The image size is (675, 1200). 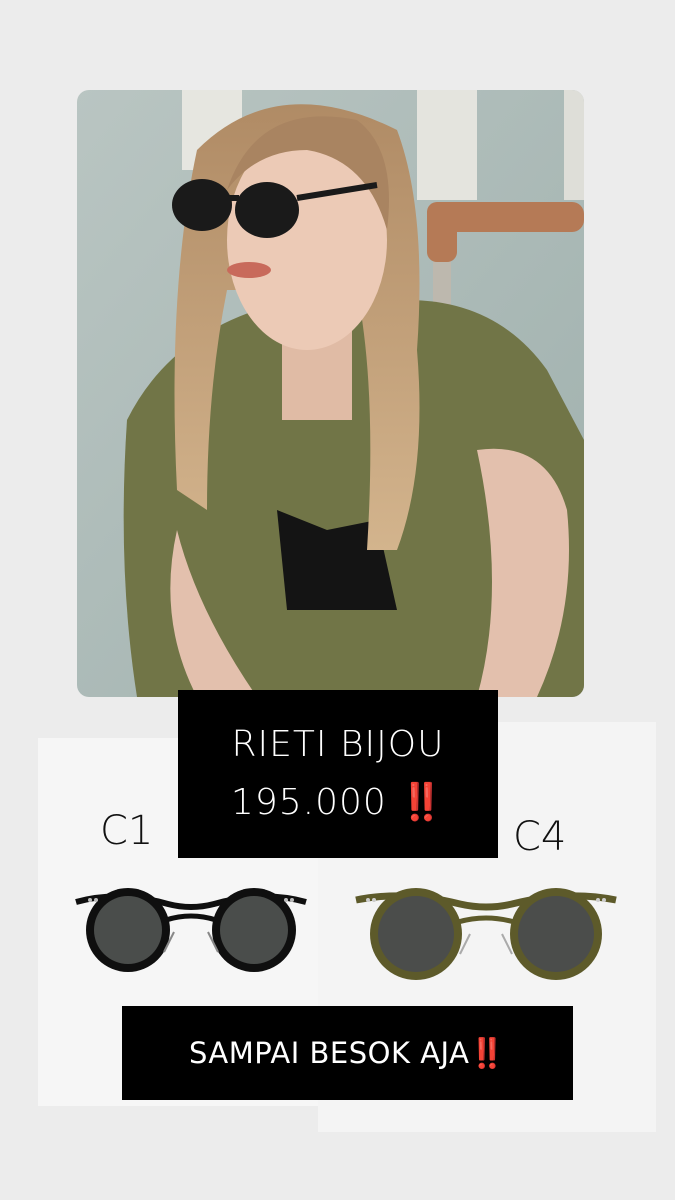 I want to click on variant-label-c4: C4, so click(x=540, y=837).